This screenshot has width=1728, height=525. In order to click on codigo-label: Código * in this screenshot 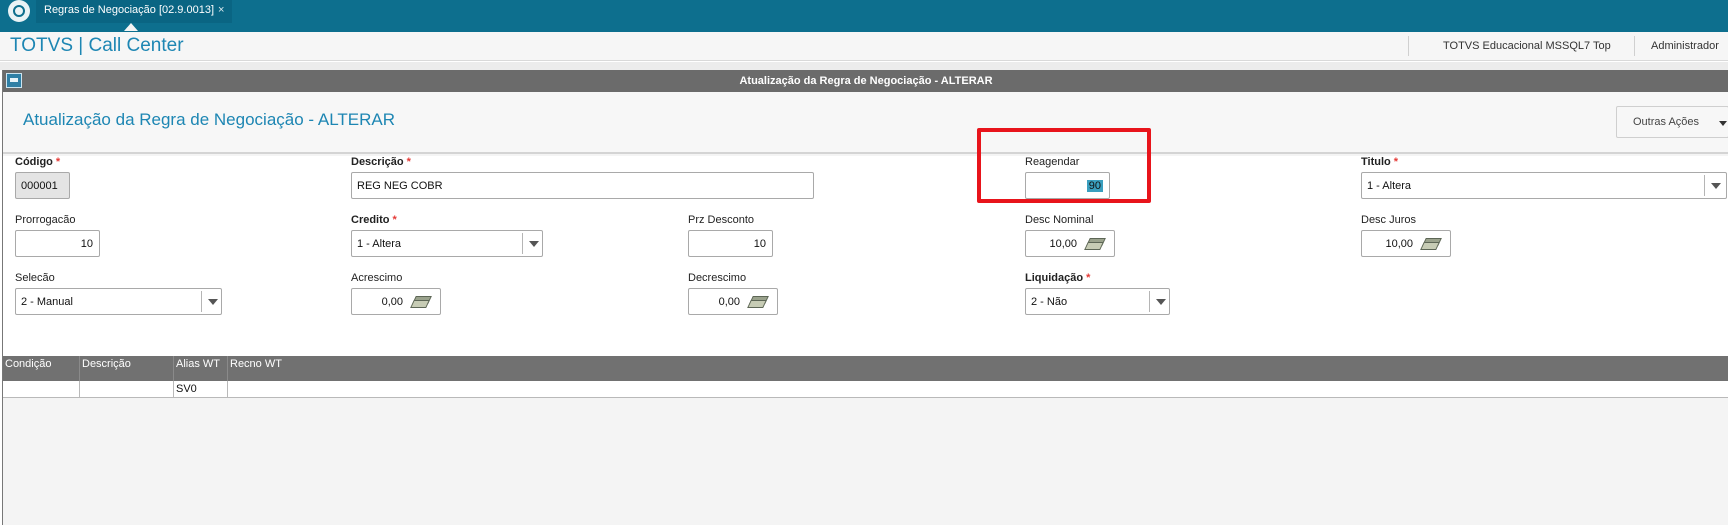, I will do `click(38, 162)`.